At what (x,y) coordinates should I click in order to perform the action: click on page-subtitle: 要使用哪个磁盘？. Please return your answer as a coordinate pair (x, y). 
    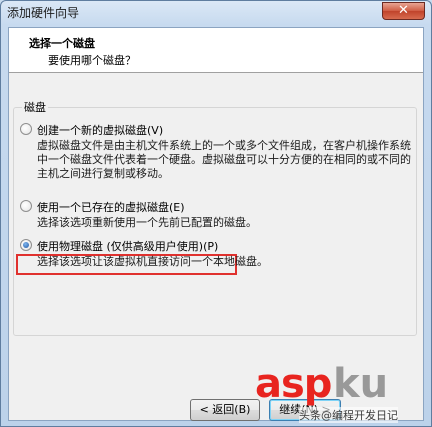
    Looking at the image, I should click on (92, 60).